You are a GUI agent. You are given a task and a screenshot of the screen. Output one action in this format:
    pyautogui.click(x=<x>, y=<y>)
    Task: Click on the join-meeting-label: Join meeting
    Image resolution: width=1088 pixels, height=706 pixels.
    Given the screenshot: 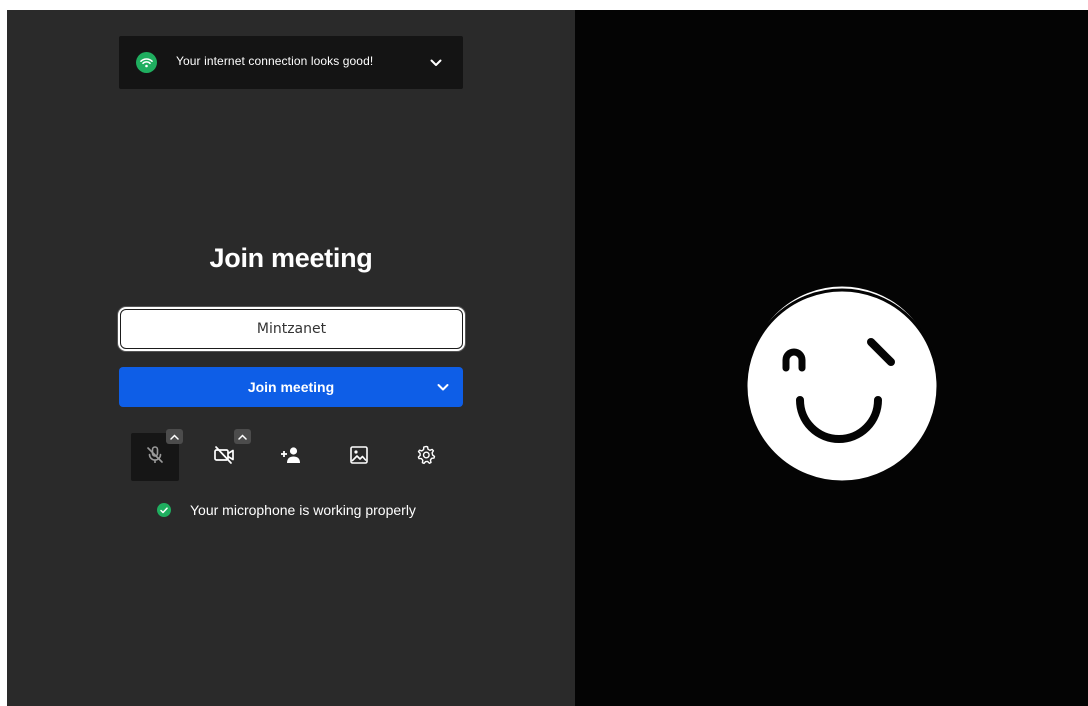 What is the action you would take?
    pyautogui.click(x=291, y=387)
    